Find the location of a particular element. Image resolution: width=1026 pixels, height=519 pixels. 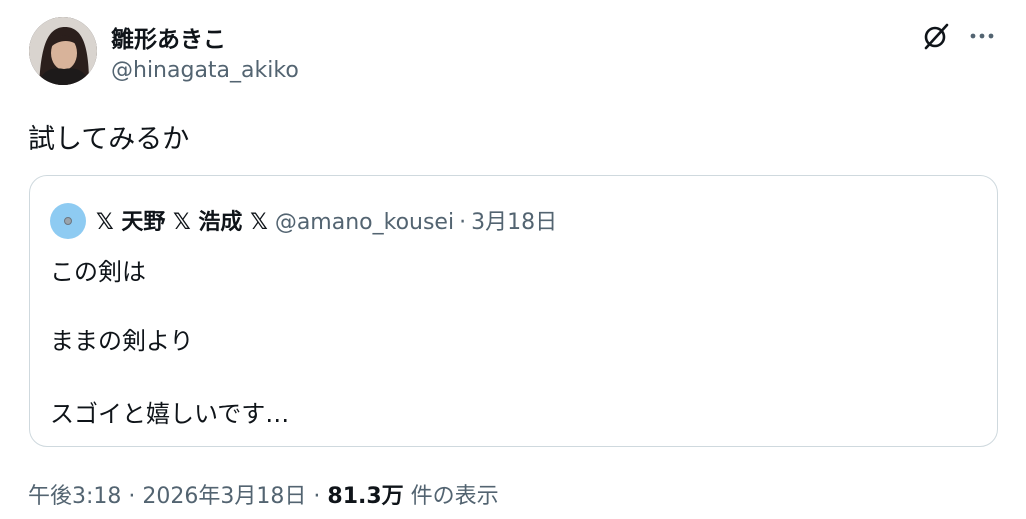

avatar-photo is located at coordinates (63, 51).